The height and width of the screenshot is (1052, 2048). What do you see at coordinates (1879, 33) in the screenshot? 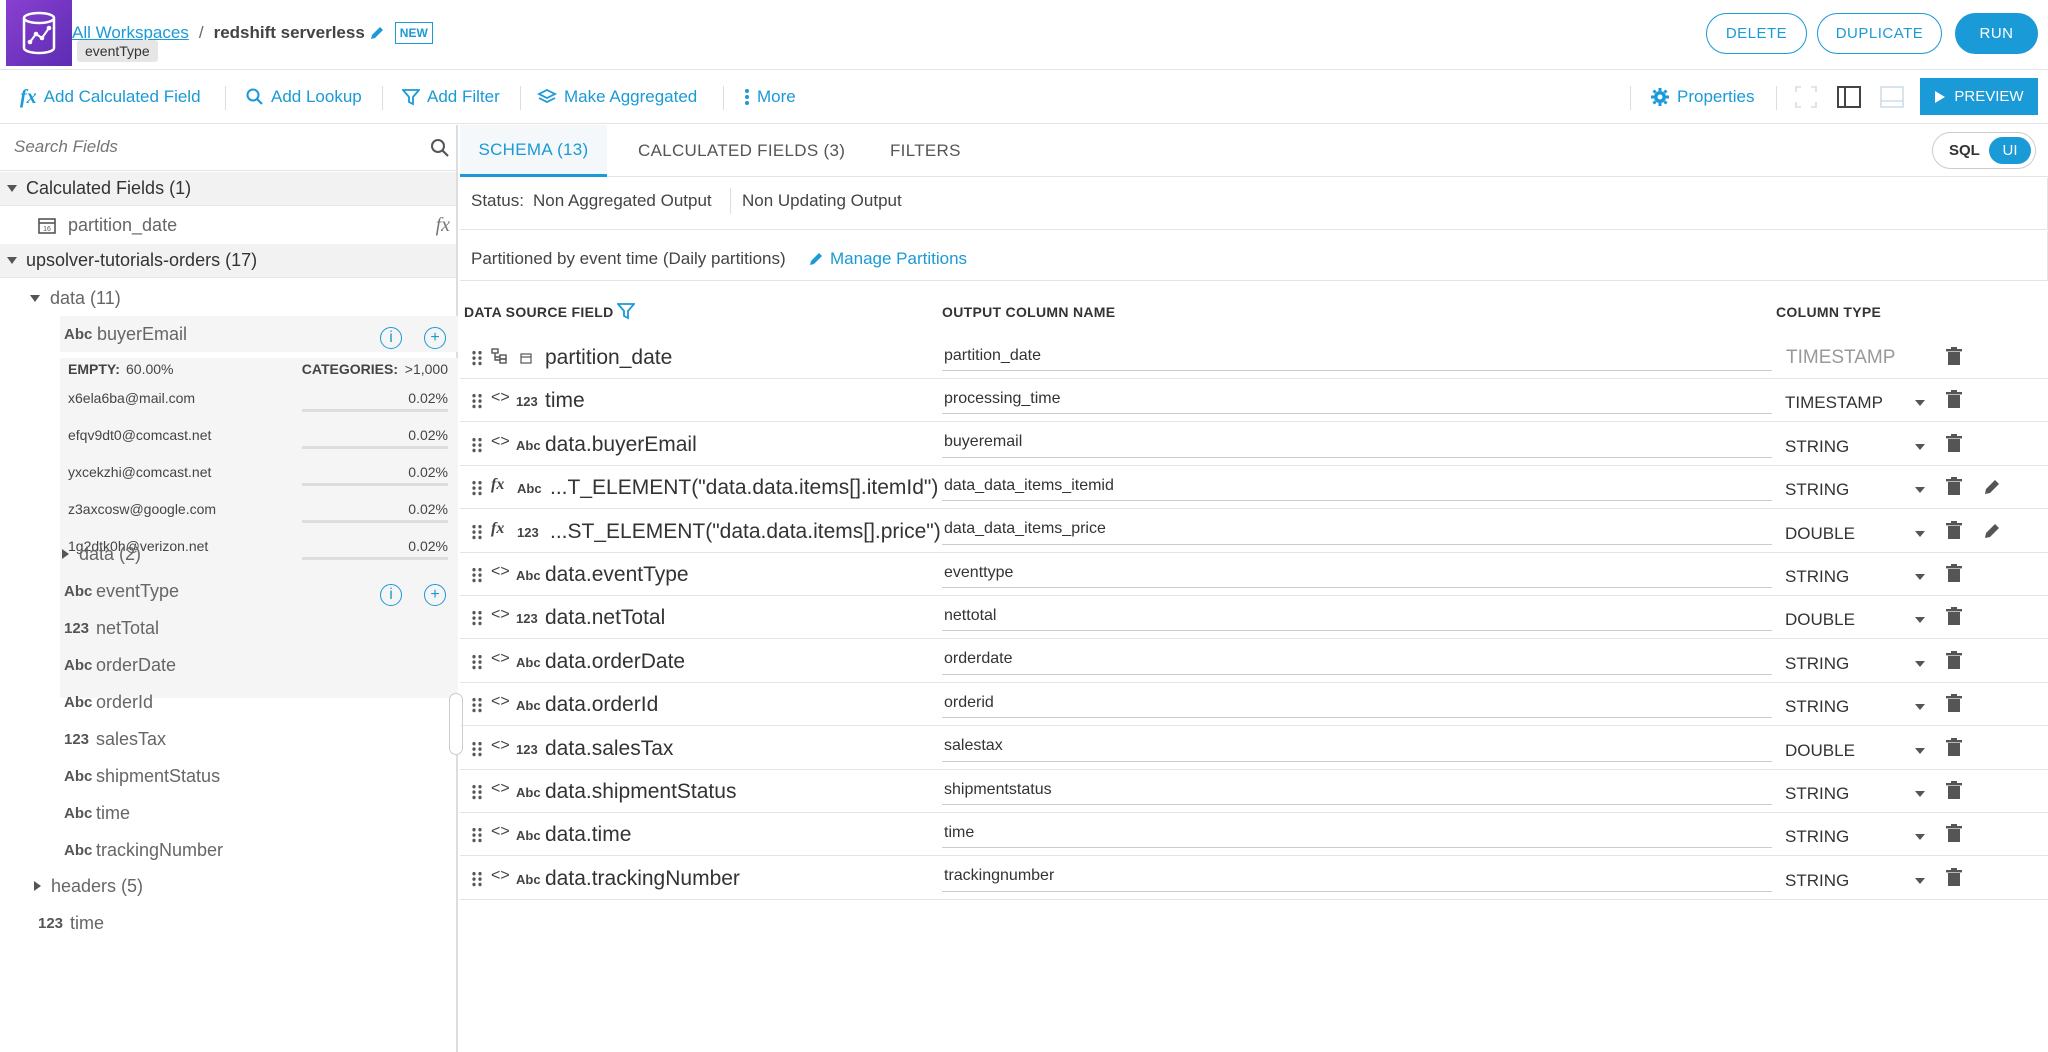
I see `duplicate-button: DUPLICATE` at bounding box center [1879, 33].